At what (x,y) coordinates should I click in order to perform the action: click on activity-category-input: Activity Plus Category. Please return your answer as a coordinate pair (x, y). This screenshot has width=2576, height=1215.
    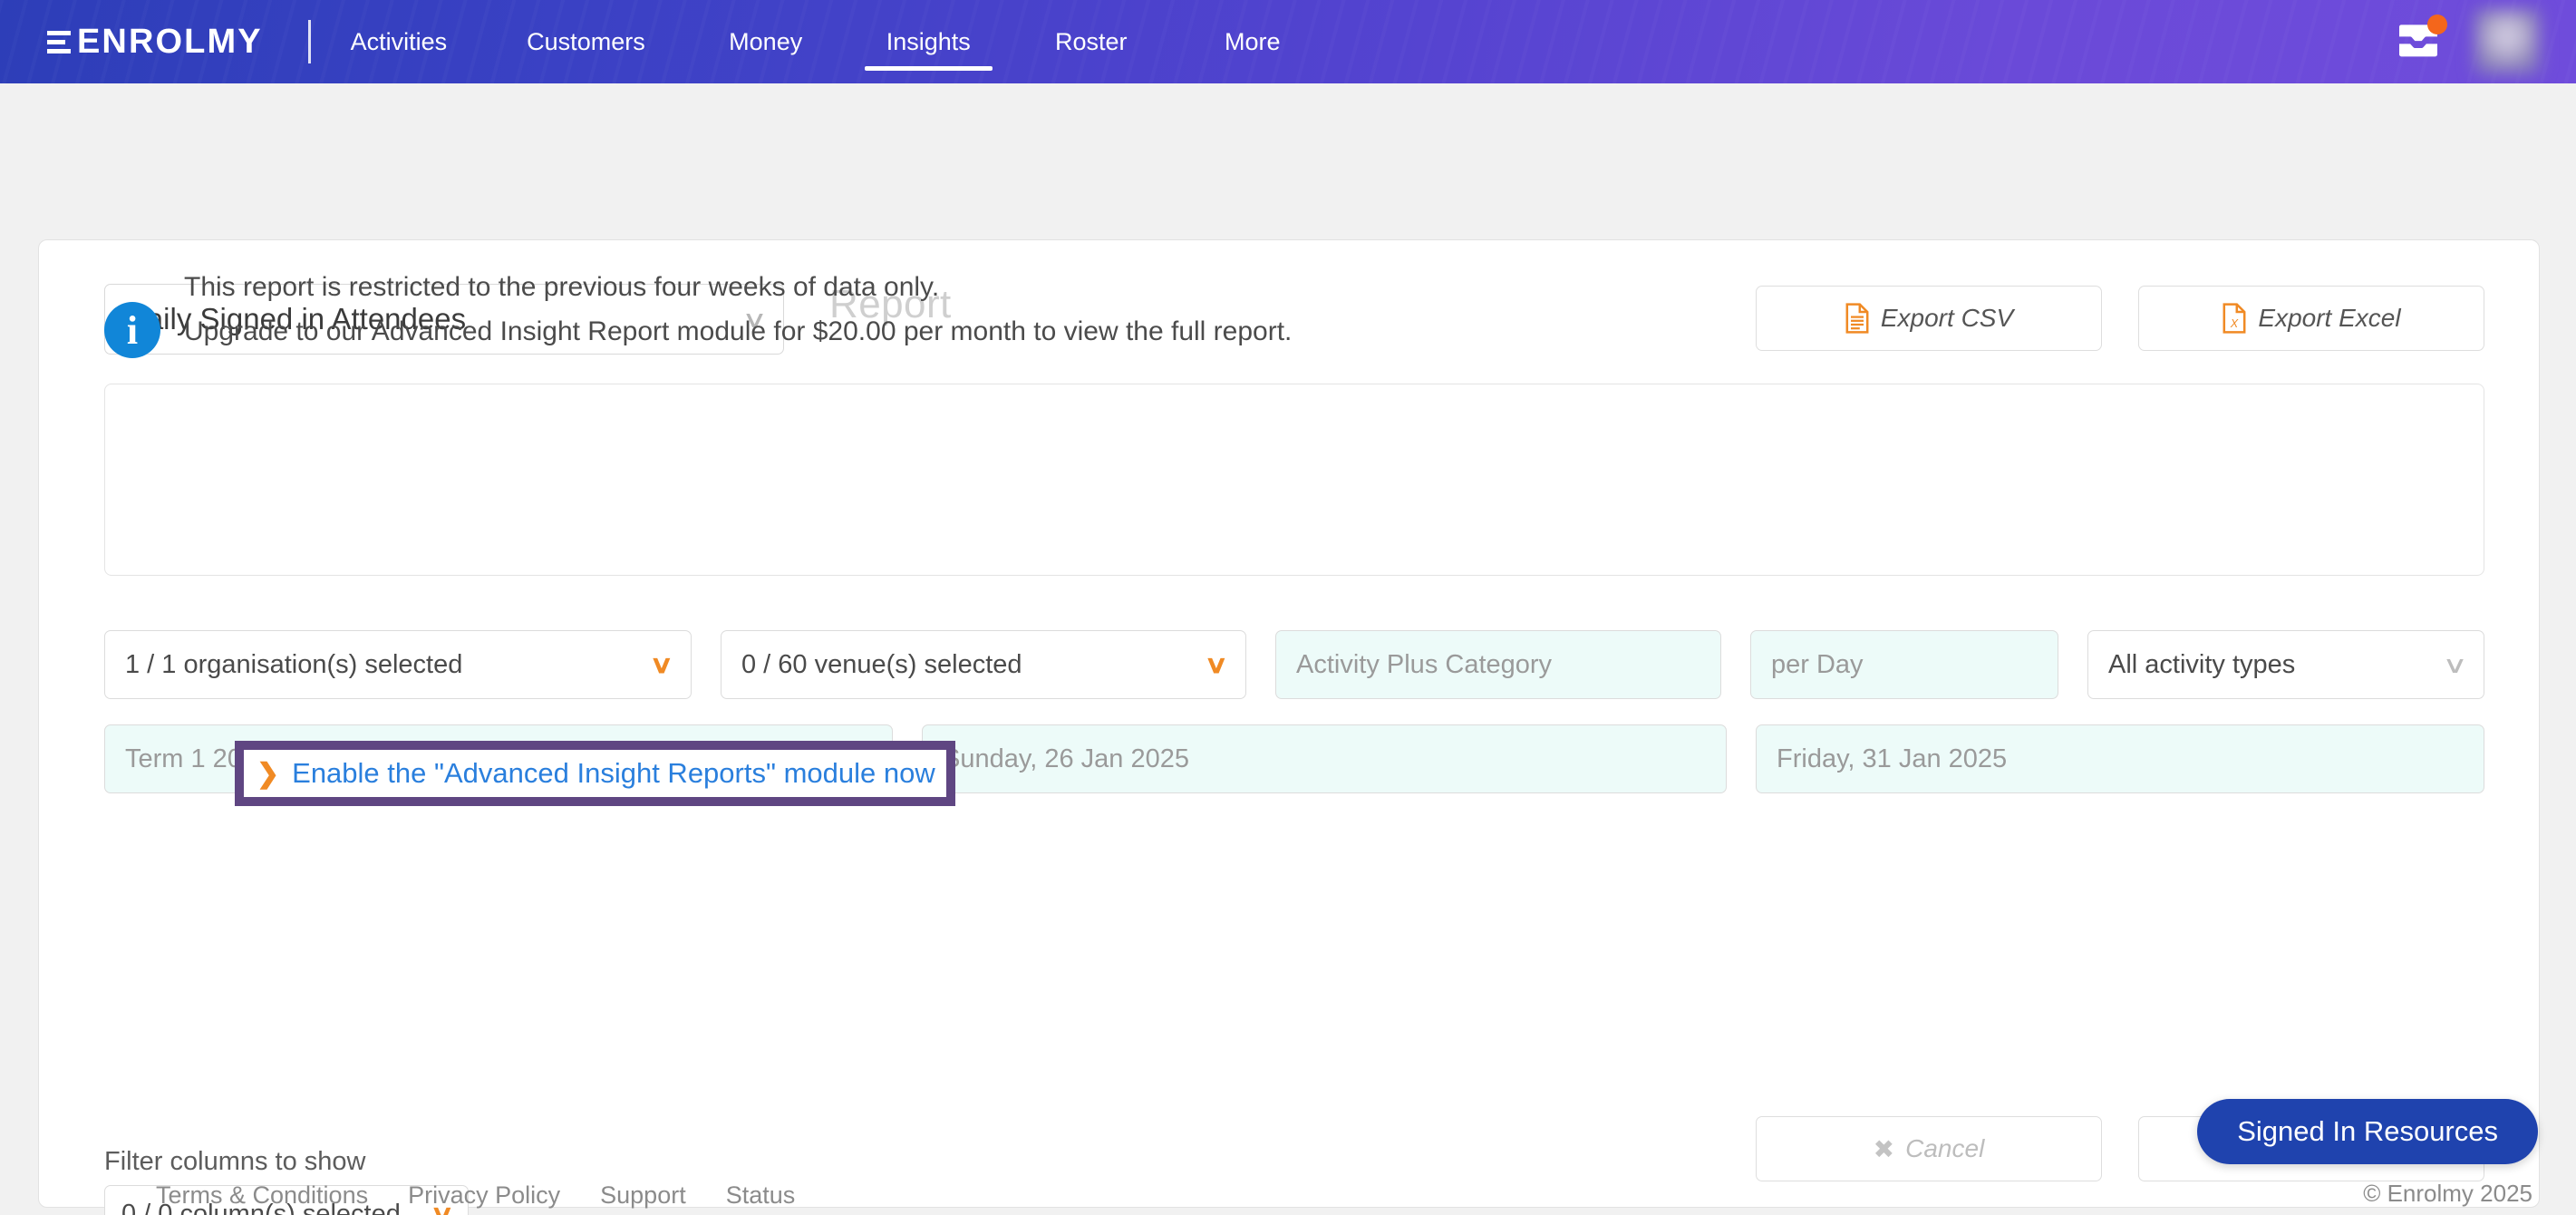
    Looking at the image, I should click on (1498, 664).